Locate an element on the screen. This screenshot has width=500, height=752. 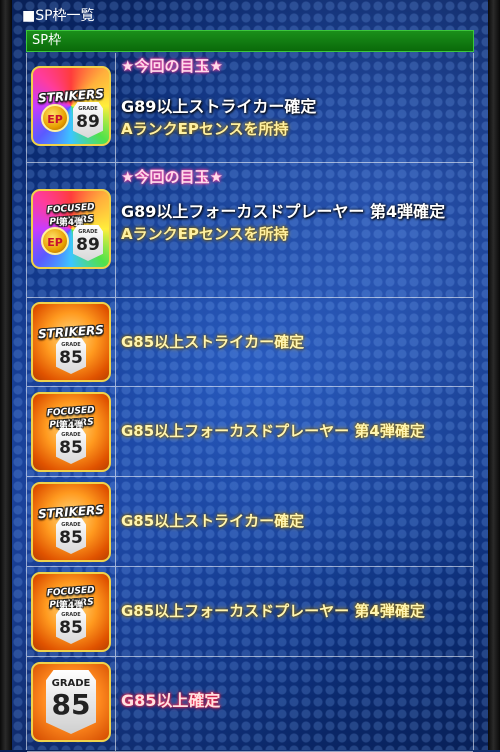
left-frame is located at coordinates (6, 375).